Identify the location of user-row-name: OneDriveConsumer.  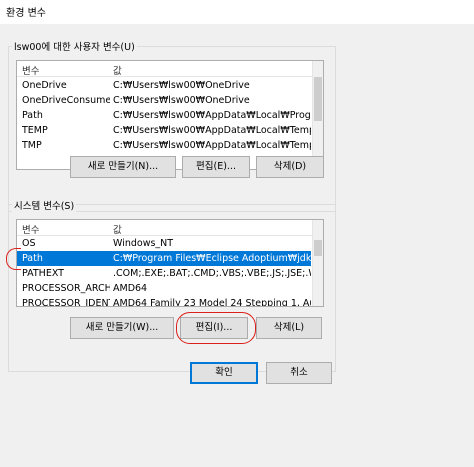
(66, 100).